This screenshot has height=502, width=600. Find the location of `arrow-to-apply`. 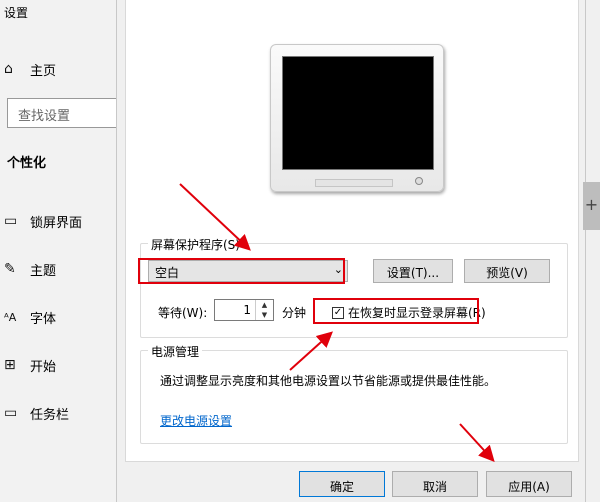

arrow-to-apply is located at coordinates (477, 442).